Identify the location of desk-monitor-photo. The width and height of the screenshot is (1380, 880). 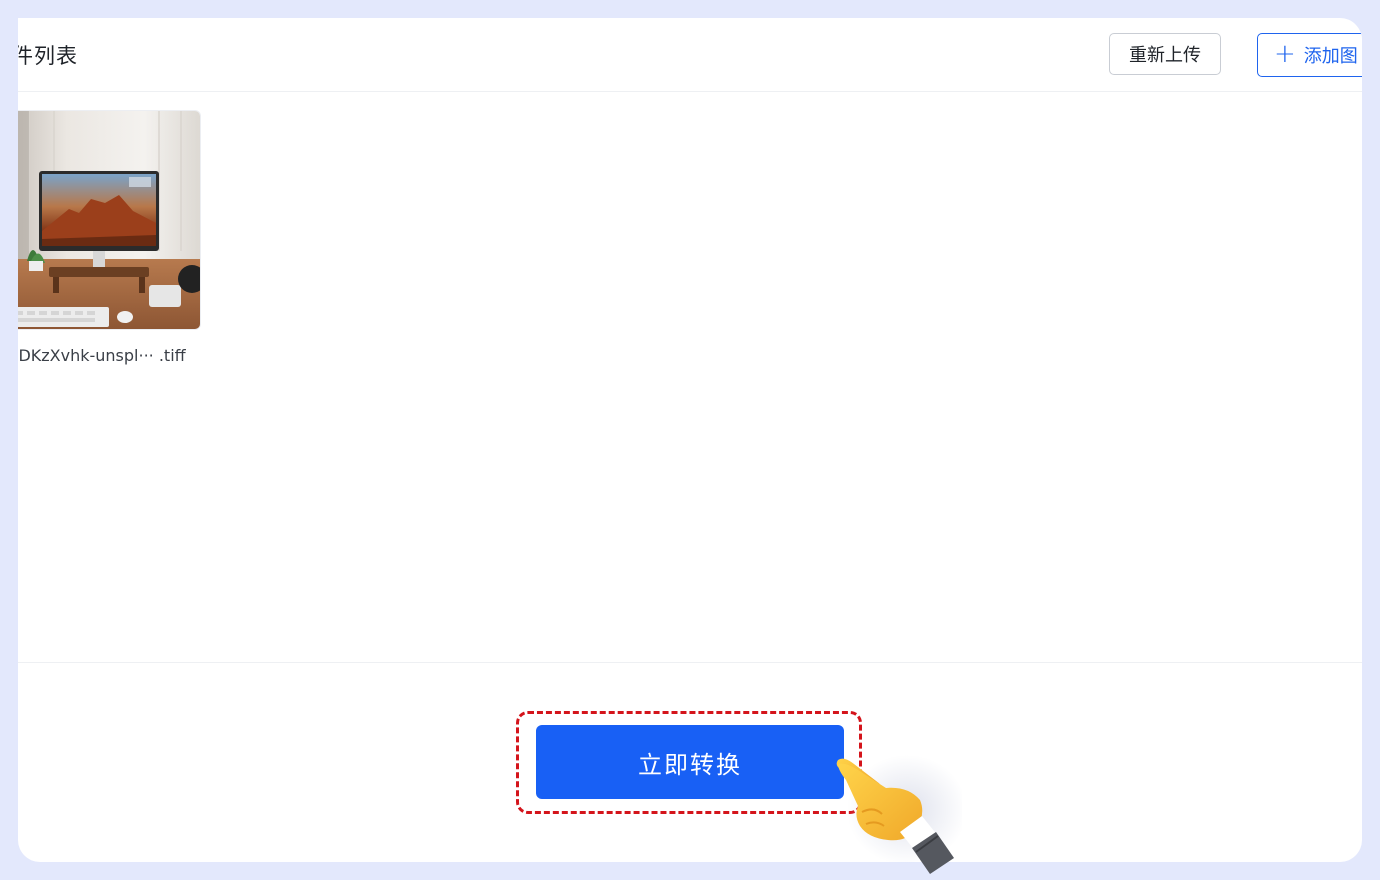
(109, 220).